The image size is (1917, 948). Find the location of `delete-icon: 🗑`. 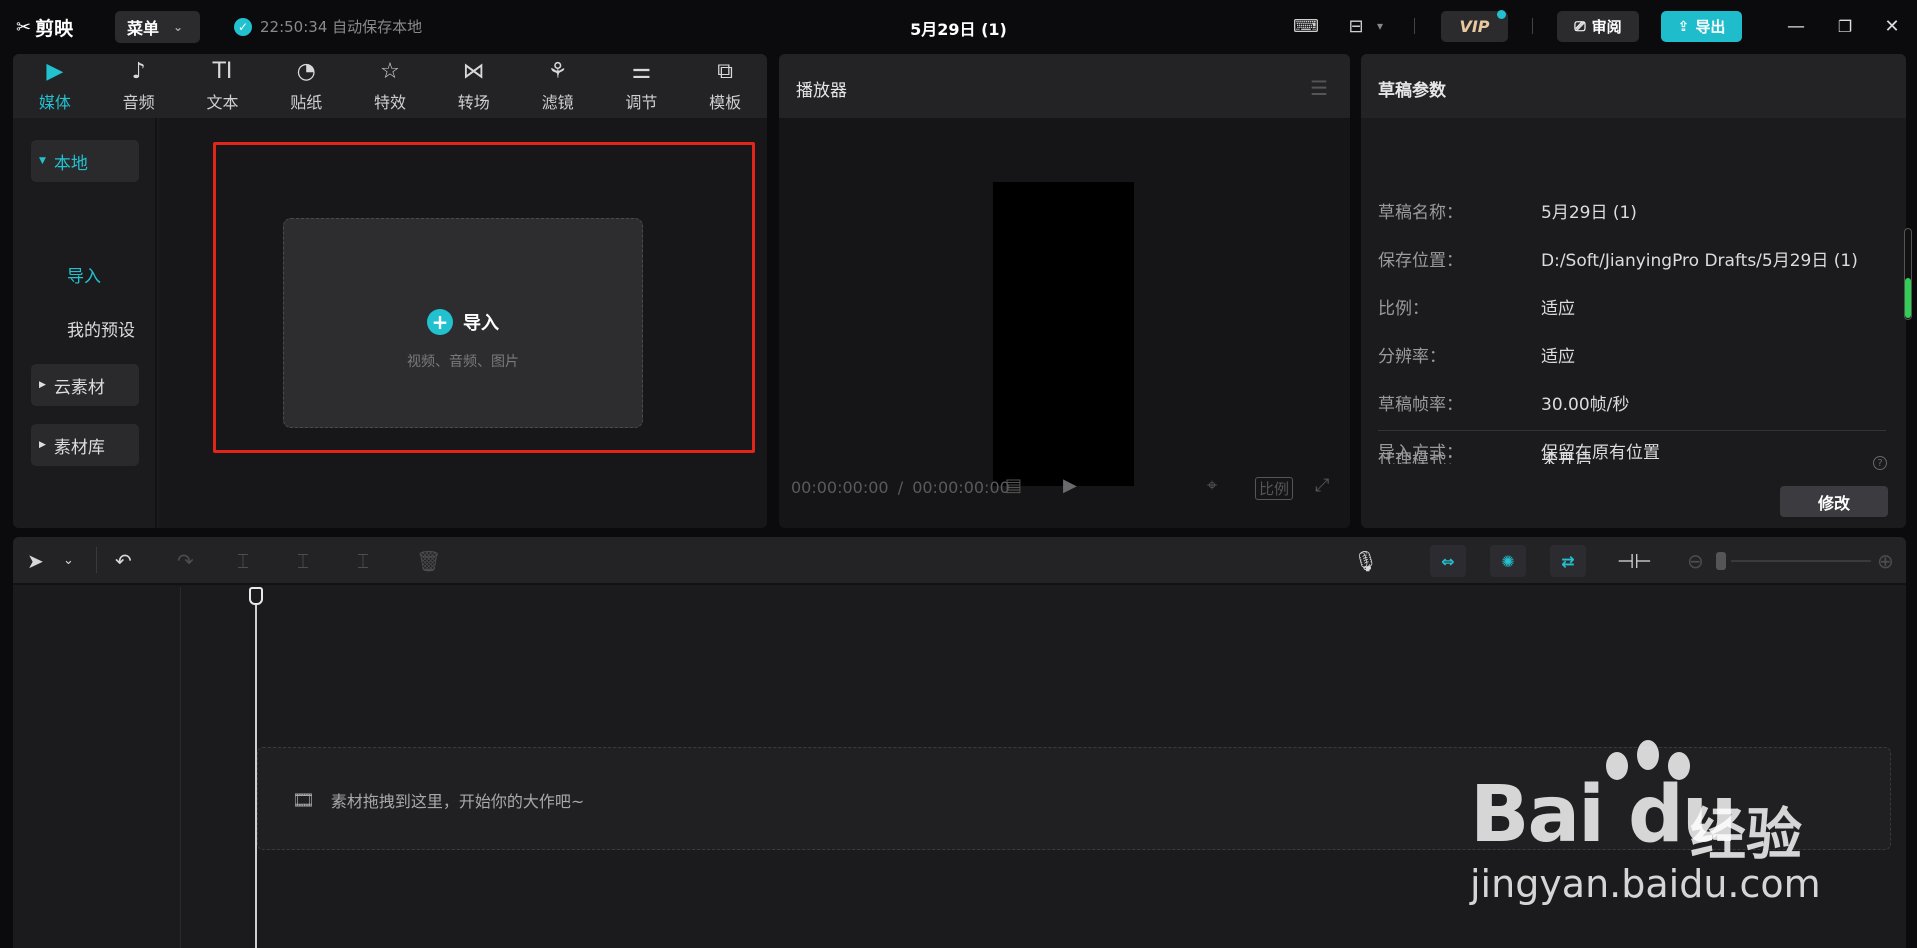

delete-icon: 🗑 is located at coordinates (428, 561).